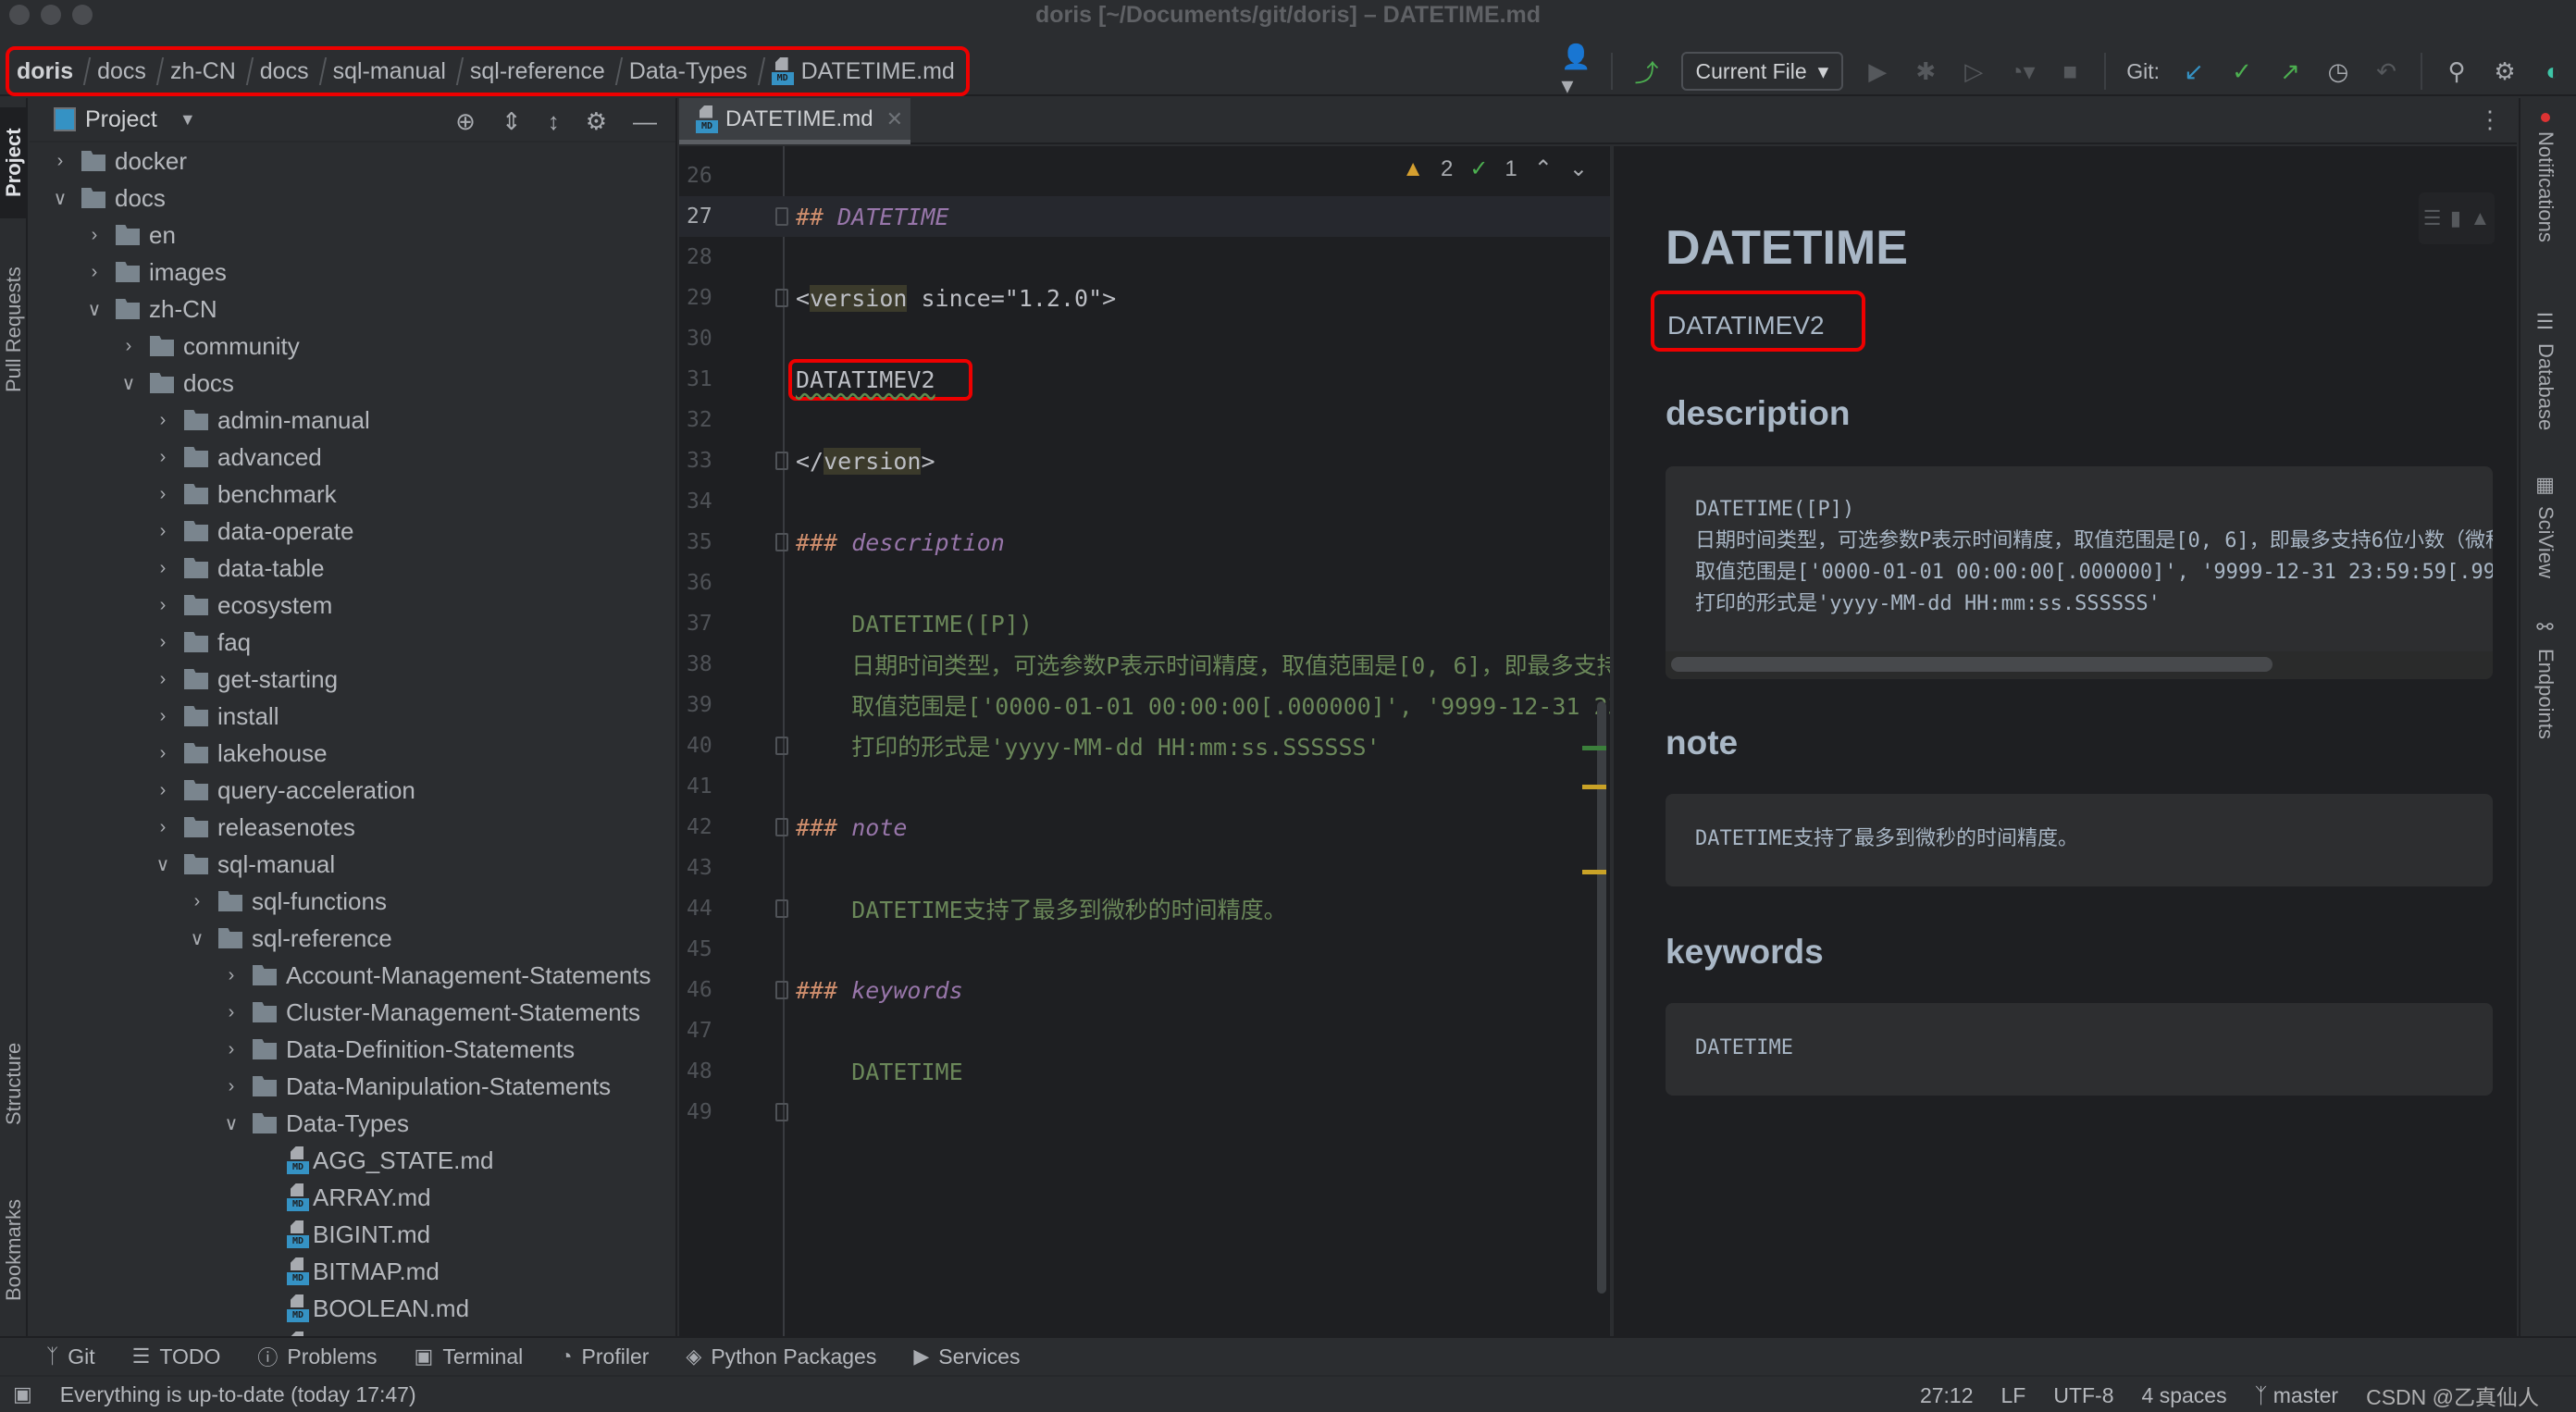 The height and width of the screenshot is (1412, 2576). I want to click on code-line: 36, so click(1145, 583).